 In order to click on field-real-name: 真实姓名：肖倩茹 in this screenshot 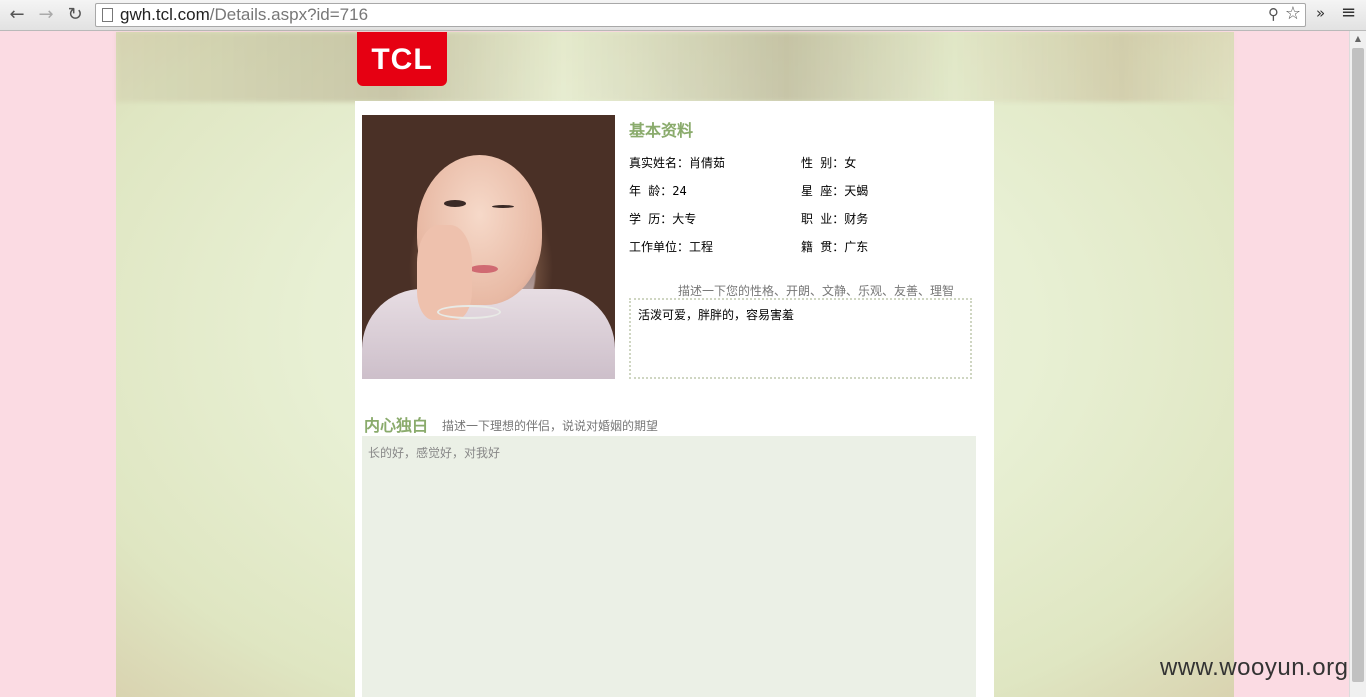, I will do `click(677, 163)`.